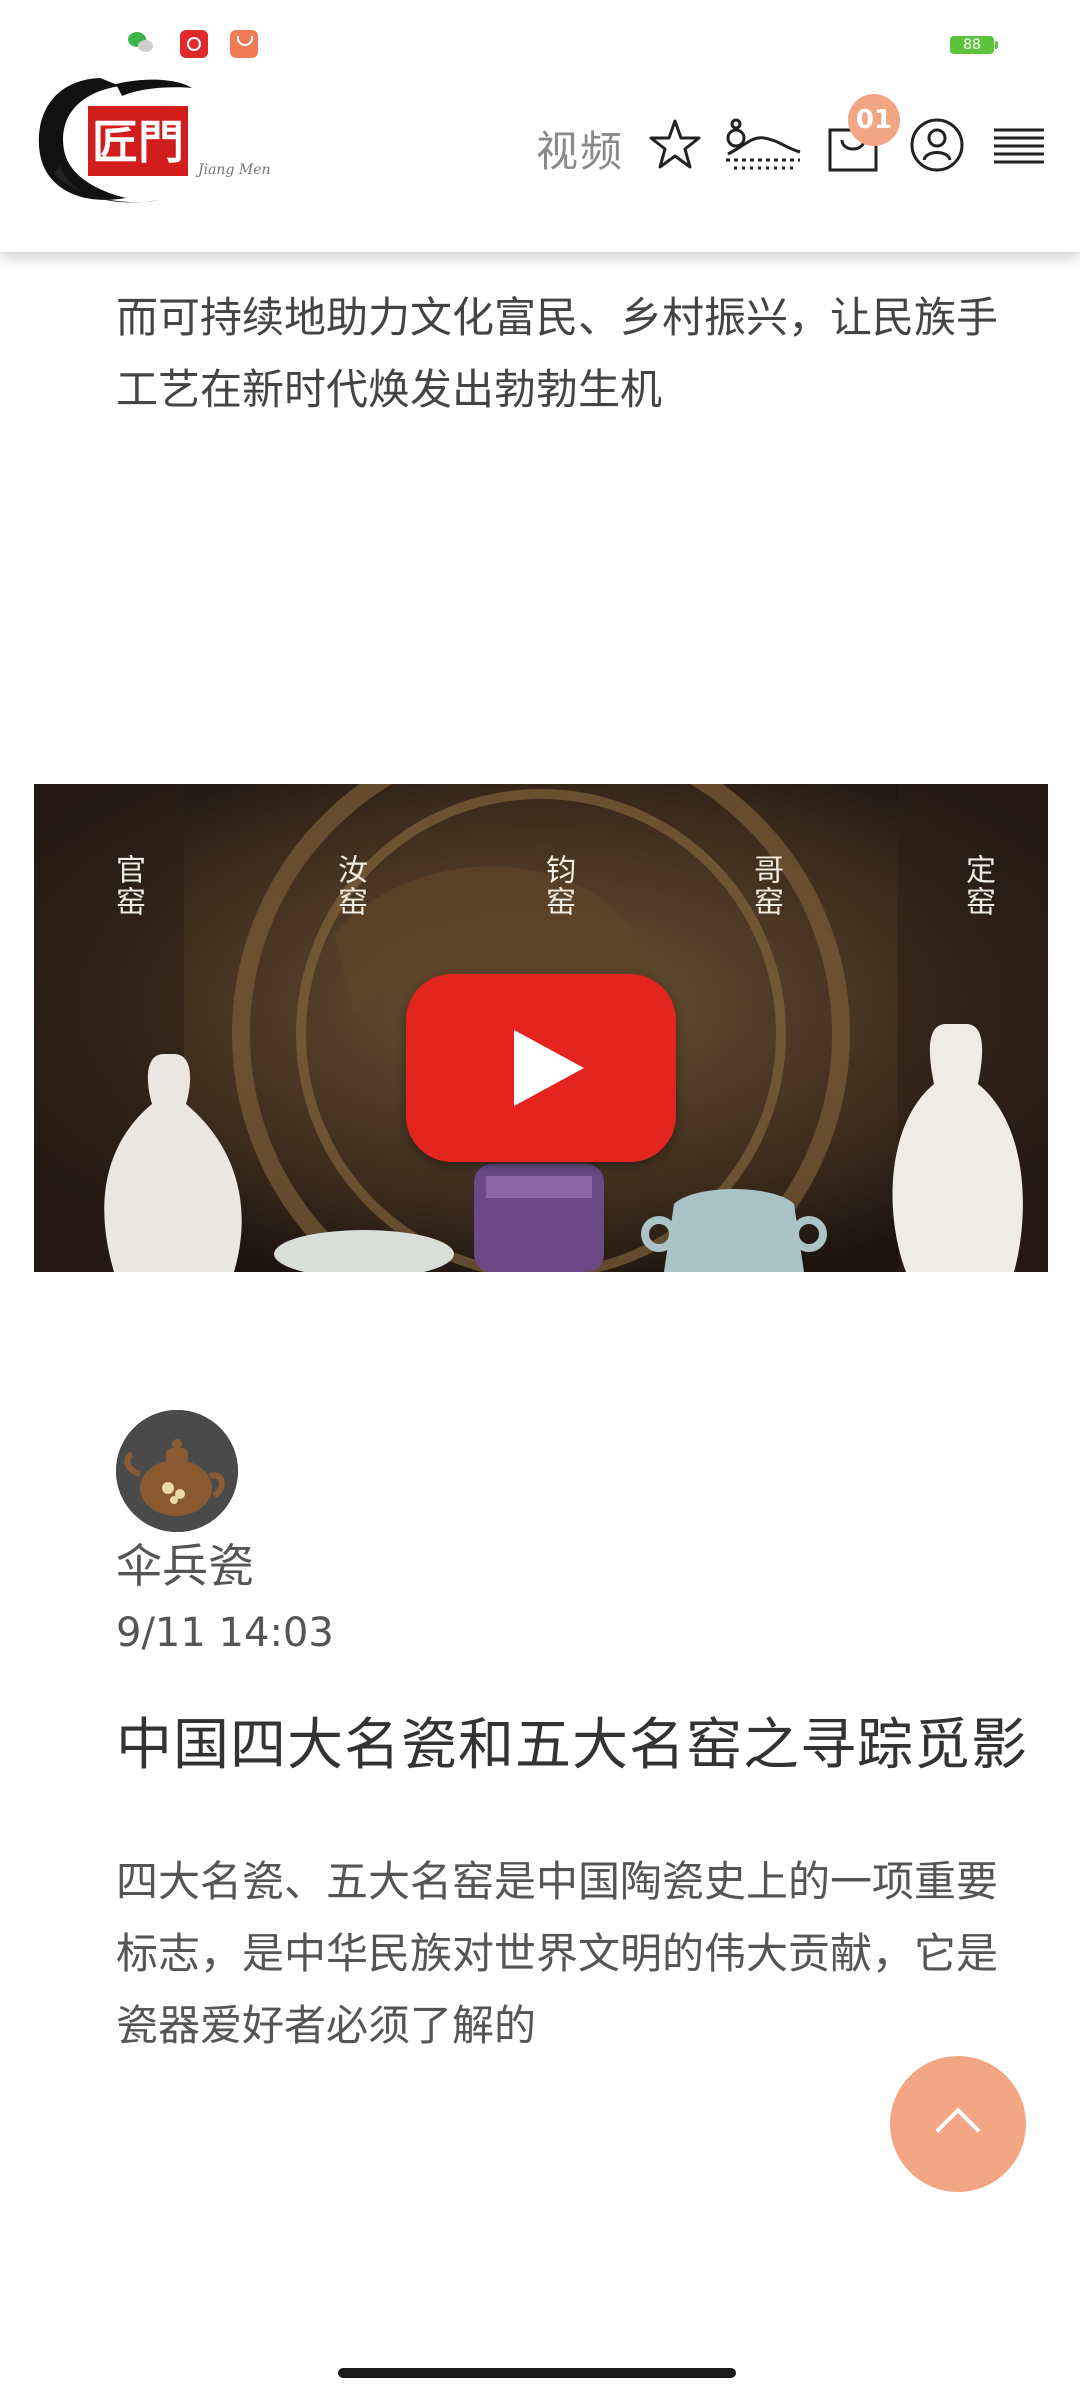 The image size is (1080, 2400). I want to click on wechat-icon, so click(142, 44).